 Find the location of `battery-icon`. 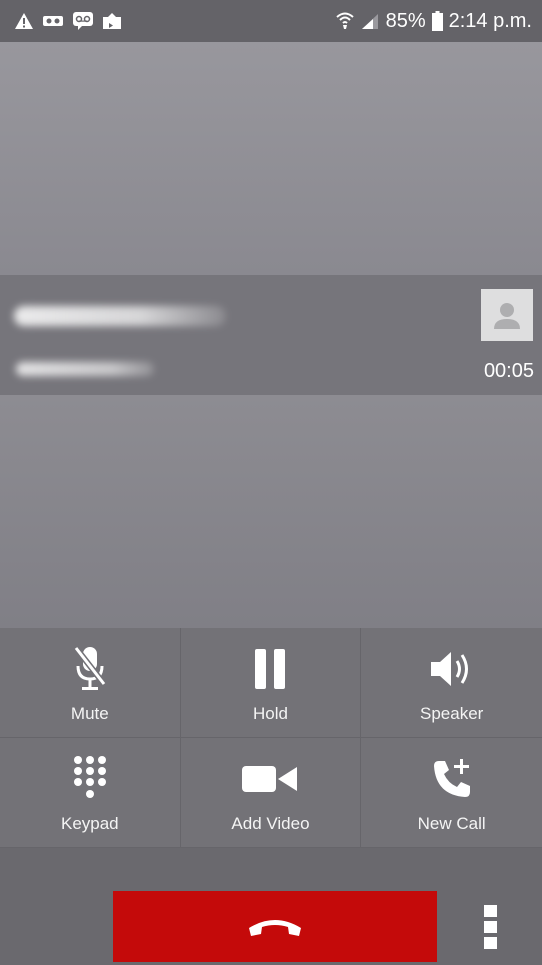

battery-icon is located at coordinates (437, 21).